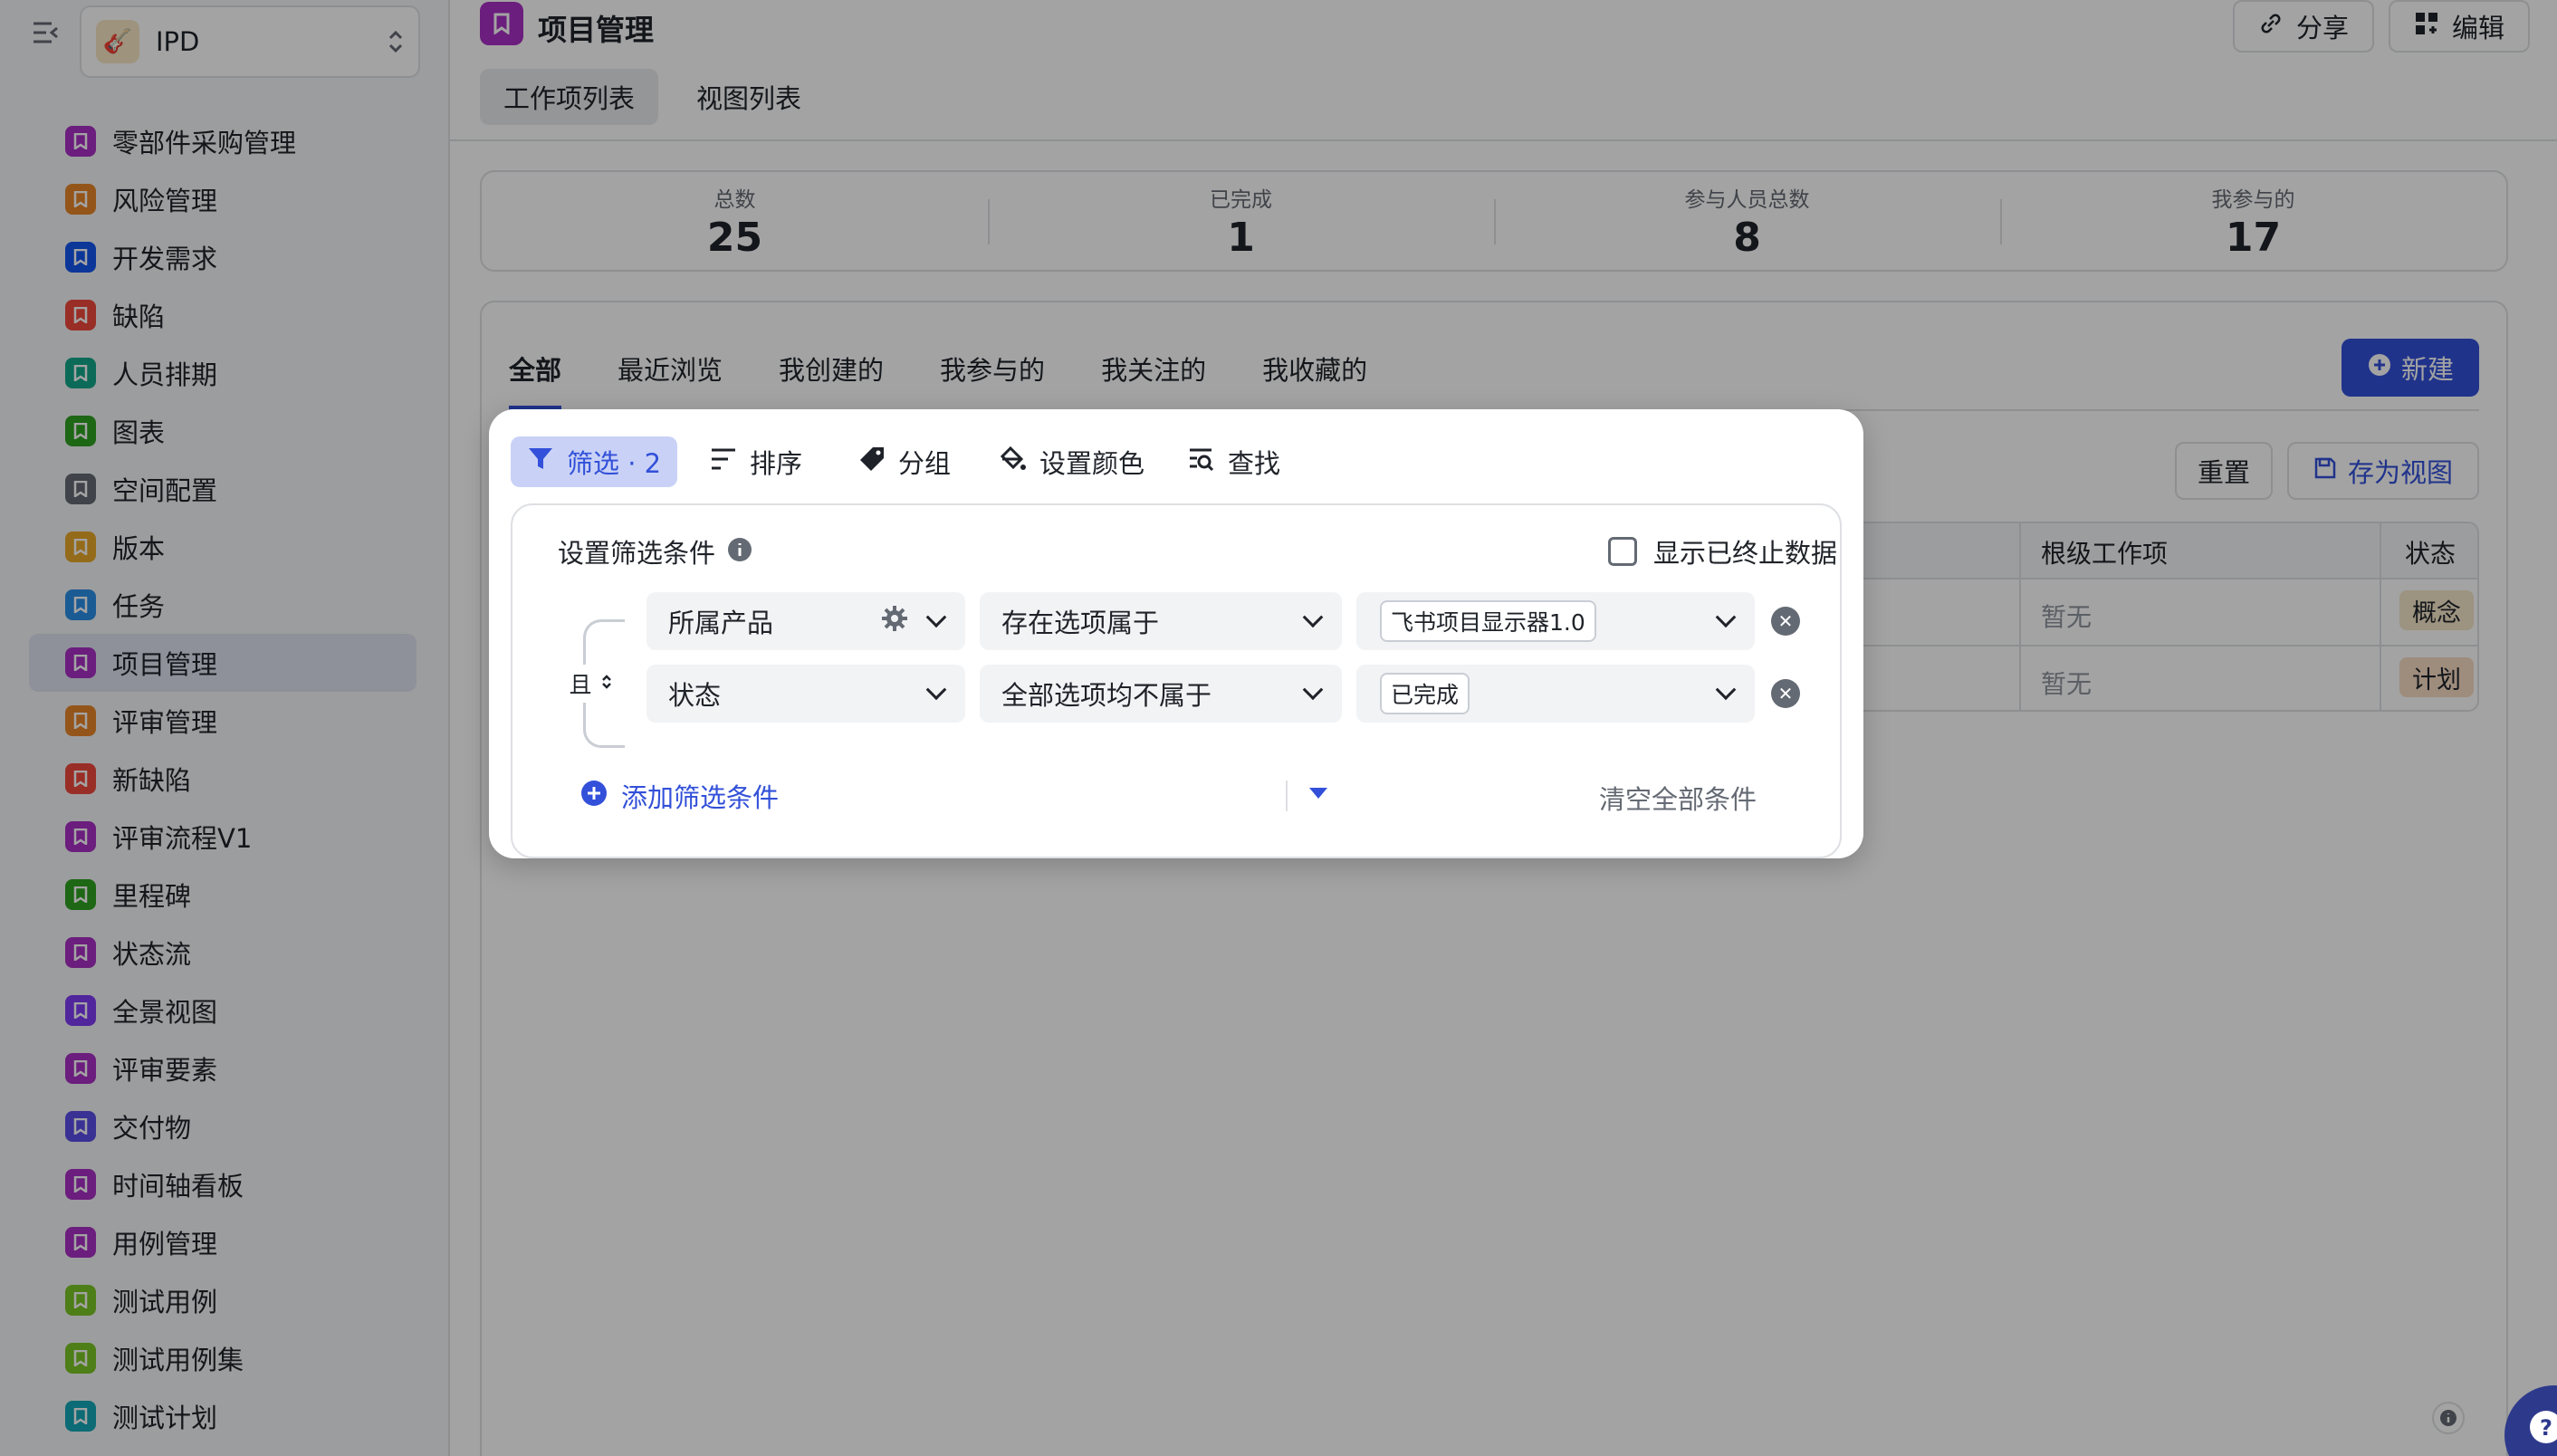  Describe the element at coordinates (1678, 798) in the screenshot. I see `clear-all-button: 清空全部条件` at that location.